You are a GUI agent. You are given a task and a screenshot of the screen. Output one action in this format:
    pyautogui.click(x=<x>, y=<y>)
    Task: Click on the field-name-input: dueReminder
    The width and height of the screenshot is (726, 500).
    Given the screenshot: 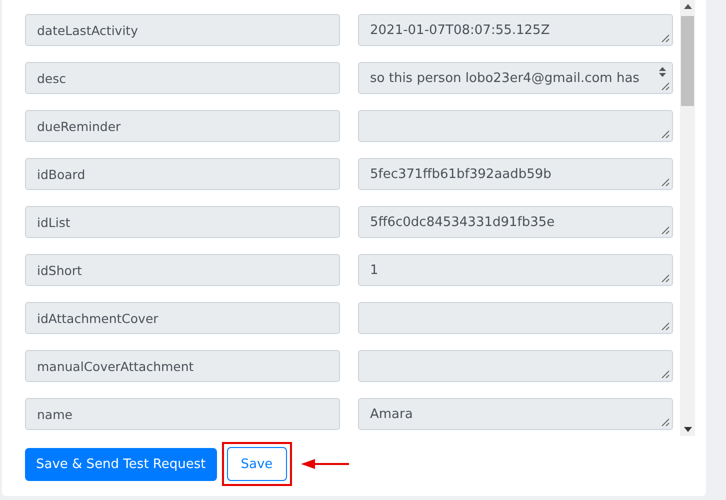 What is the action you would take?
    pyautogui.click(x=182, y=126)
    